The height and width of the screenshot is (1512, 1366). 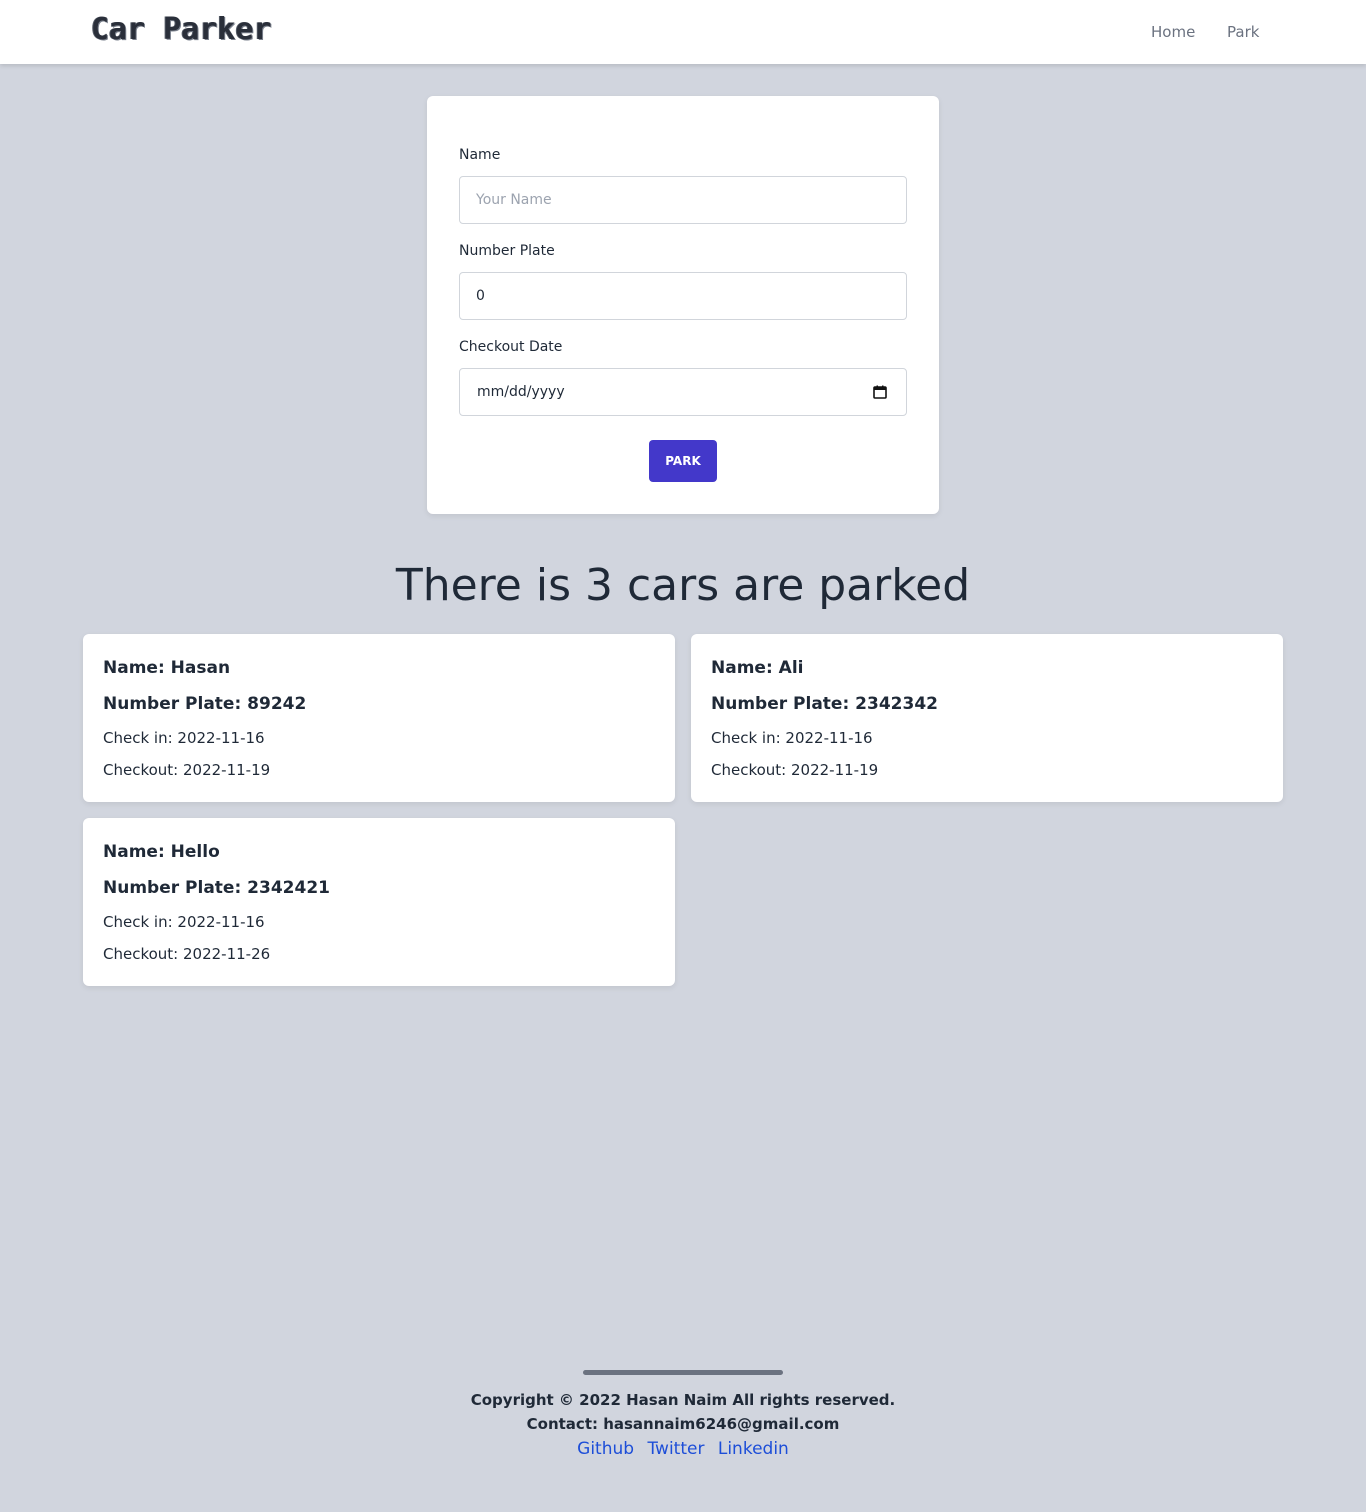 What do you see at coordinates (683, 32) in the screenshot?
I see `navbar: Car Parker Home Park` at bounding box center [683, 32].